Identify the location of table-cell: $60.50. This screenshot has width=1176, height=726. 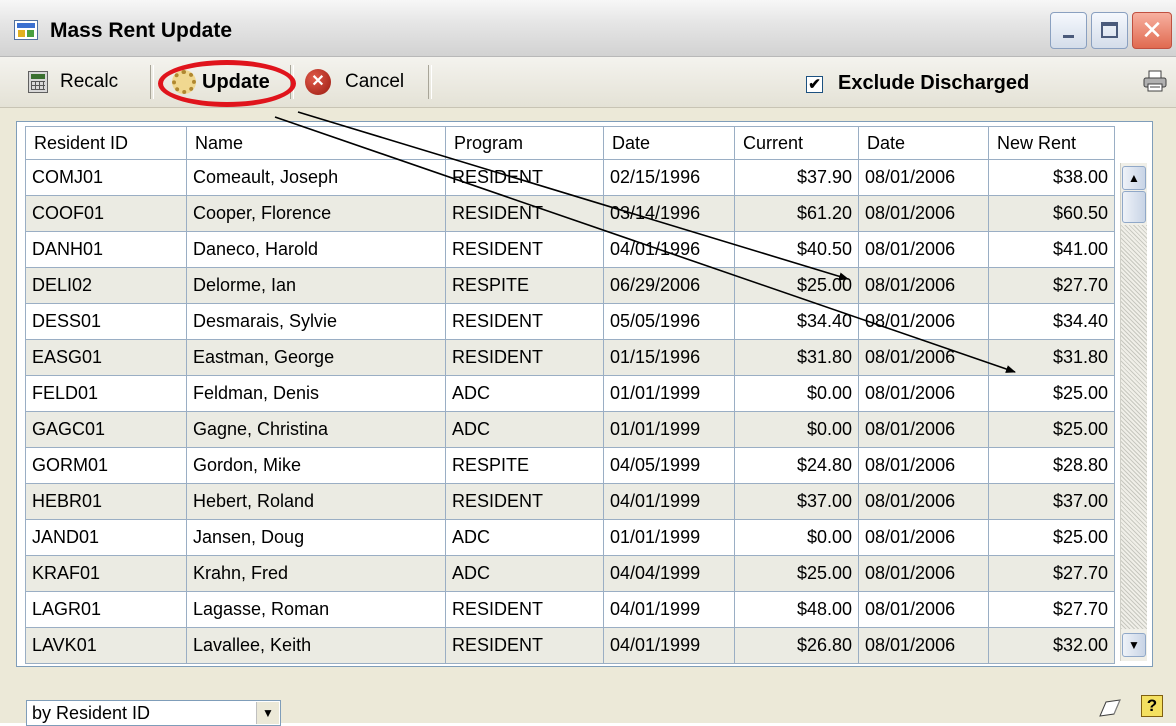
(1051, 213).